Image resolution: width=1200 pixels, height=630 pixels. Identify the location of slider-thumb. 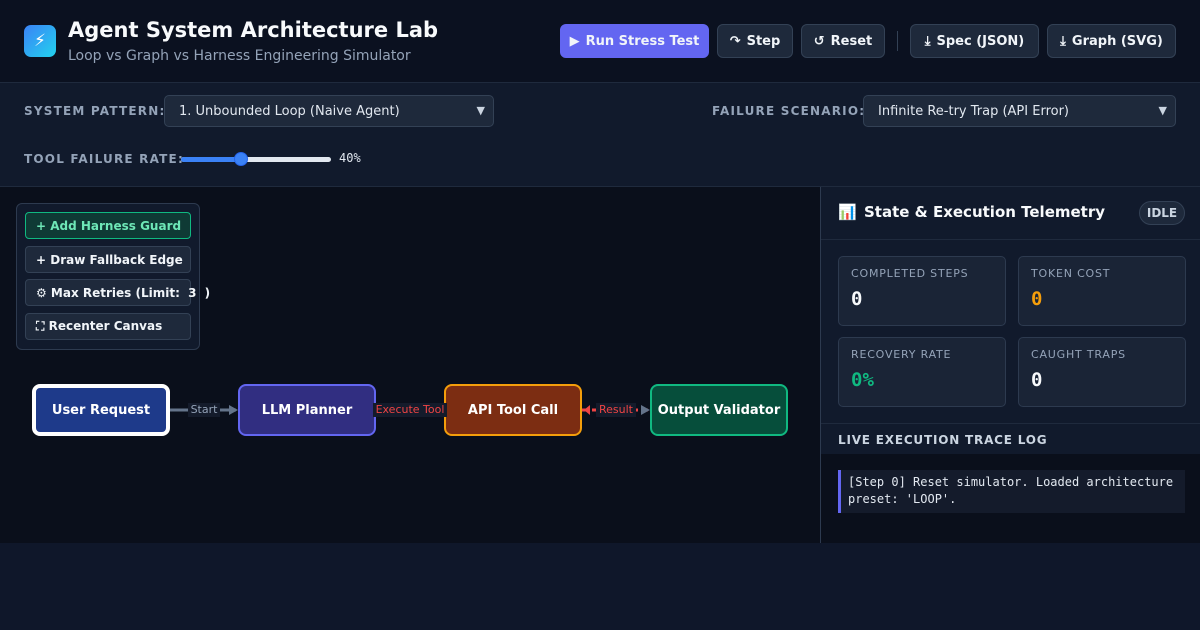
(241, 159).